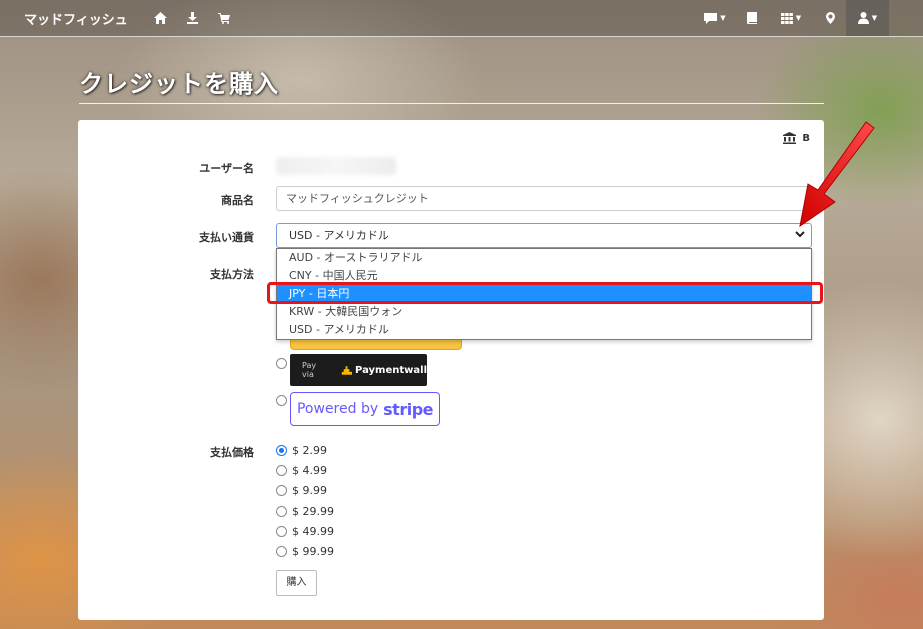 The image size is (923, 629). I want to click on grid-dropdown: ▼, so click(791, 18).